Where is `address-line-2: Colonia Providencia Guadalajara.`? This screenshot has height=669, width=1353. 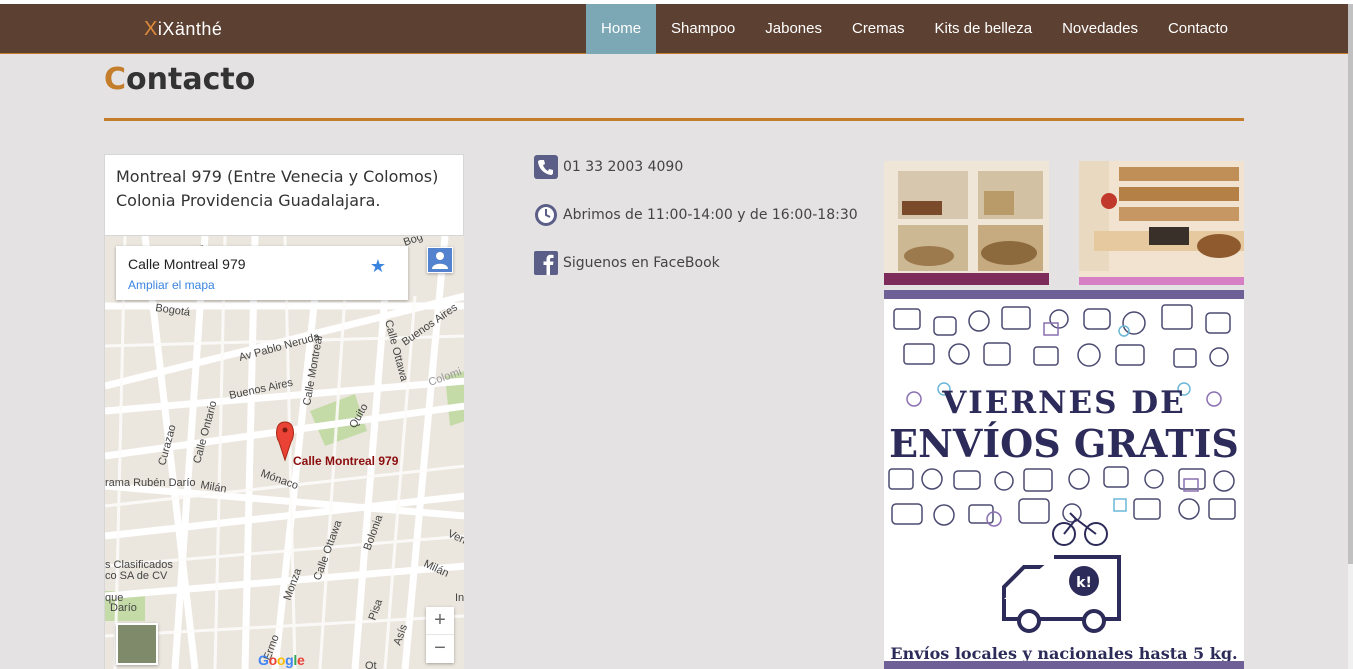 address-line-2: Colonia Providencia Guadalajara. is located at coordinates (248, 200).